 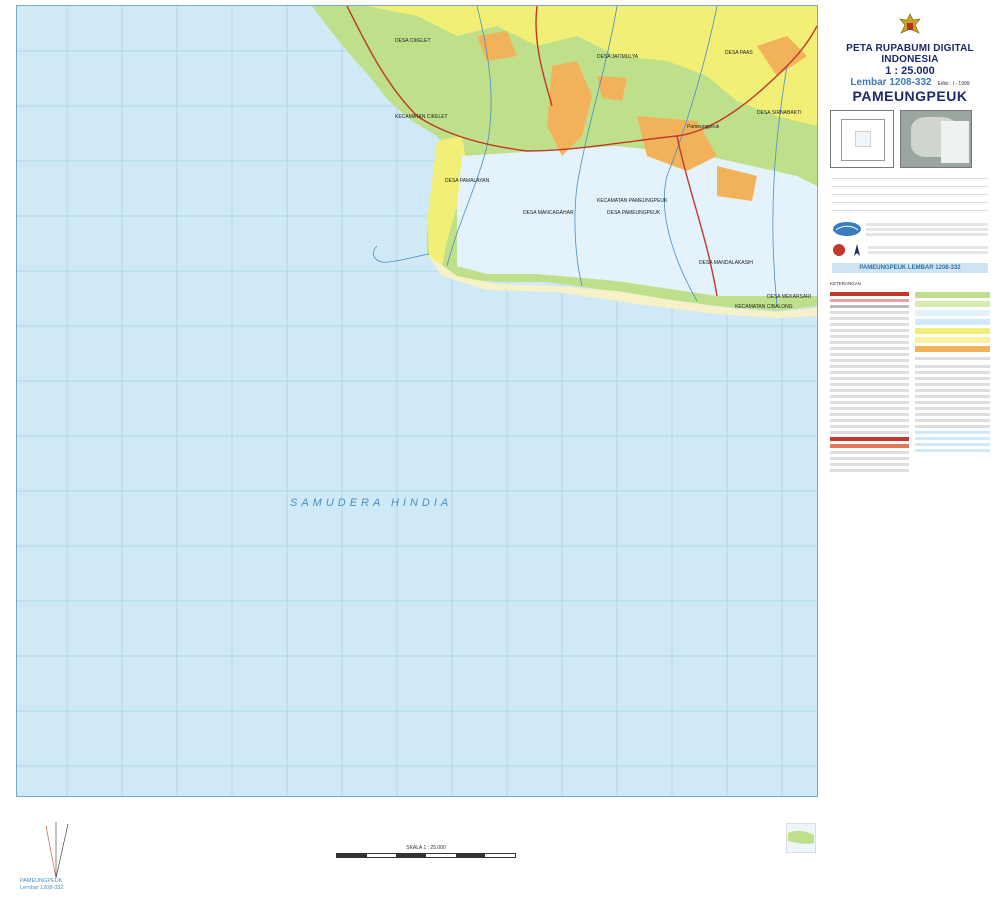 What do you see at coordinates (910, 382) in the screenshot?
I see `legend-columns` at bounding box center [910, 382].